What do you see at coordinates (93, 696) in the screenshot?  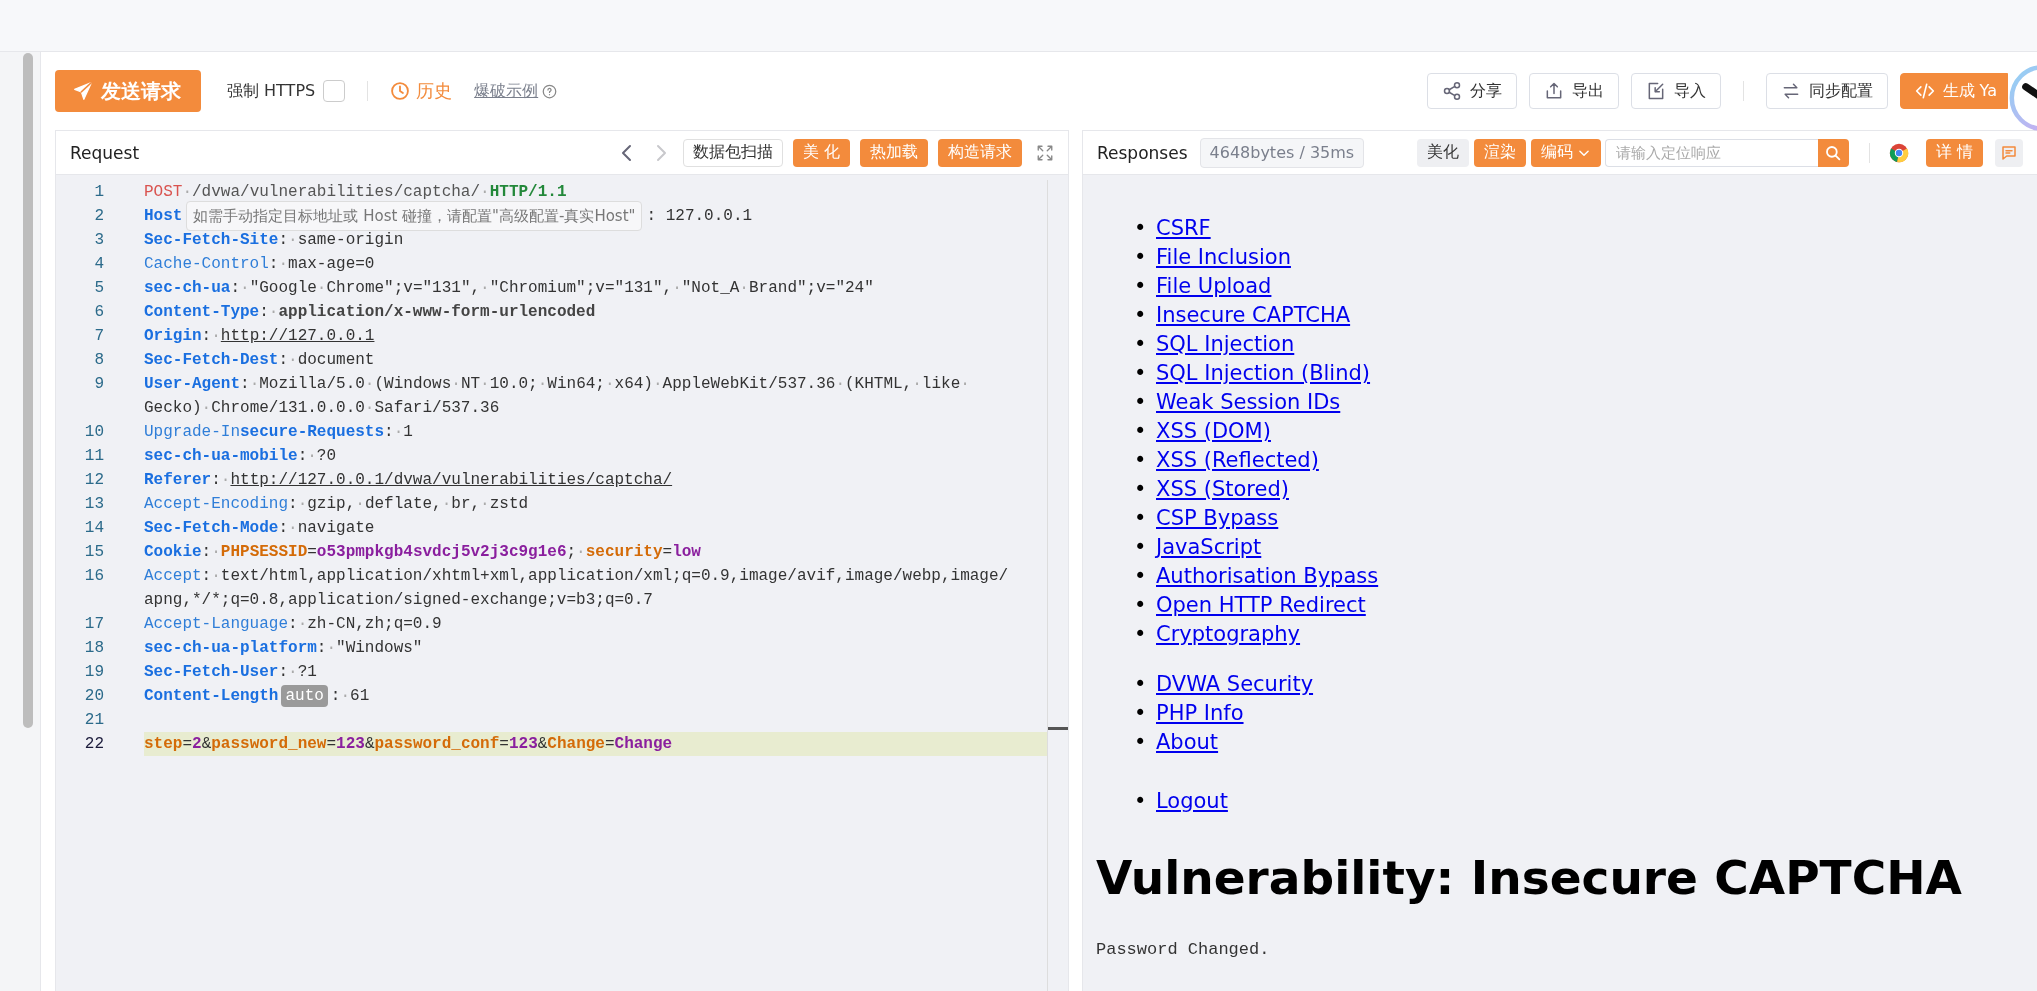 I see `line-number: 20` at bounding box center [93, 696].